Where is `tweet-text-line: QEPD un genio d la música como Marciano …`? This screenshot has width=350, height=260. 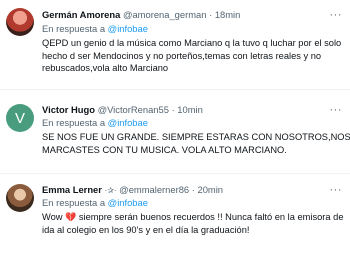
tweet-text-line: QEPD un genio d la música como Marciano … is located at coordinates (192, 43).